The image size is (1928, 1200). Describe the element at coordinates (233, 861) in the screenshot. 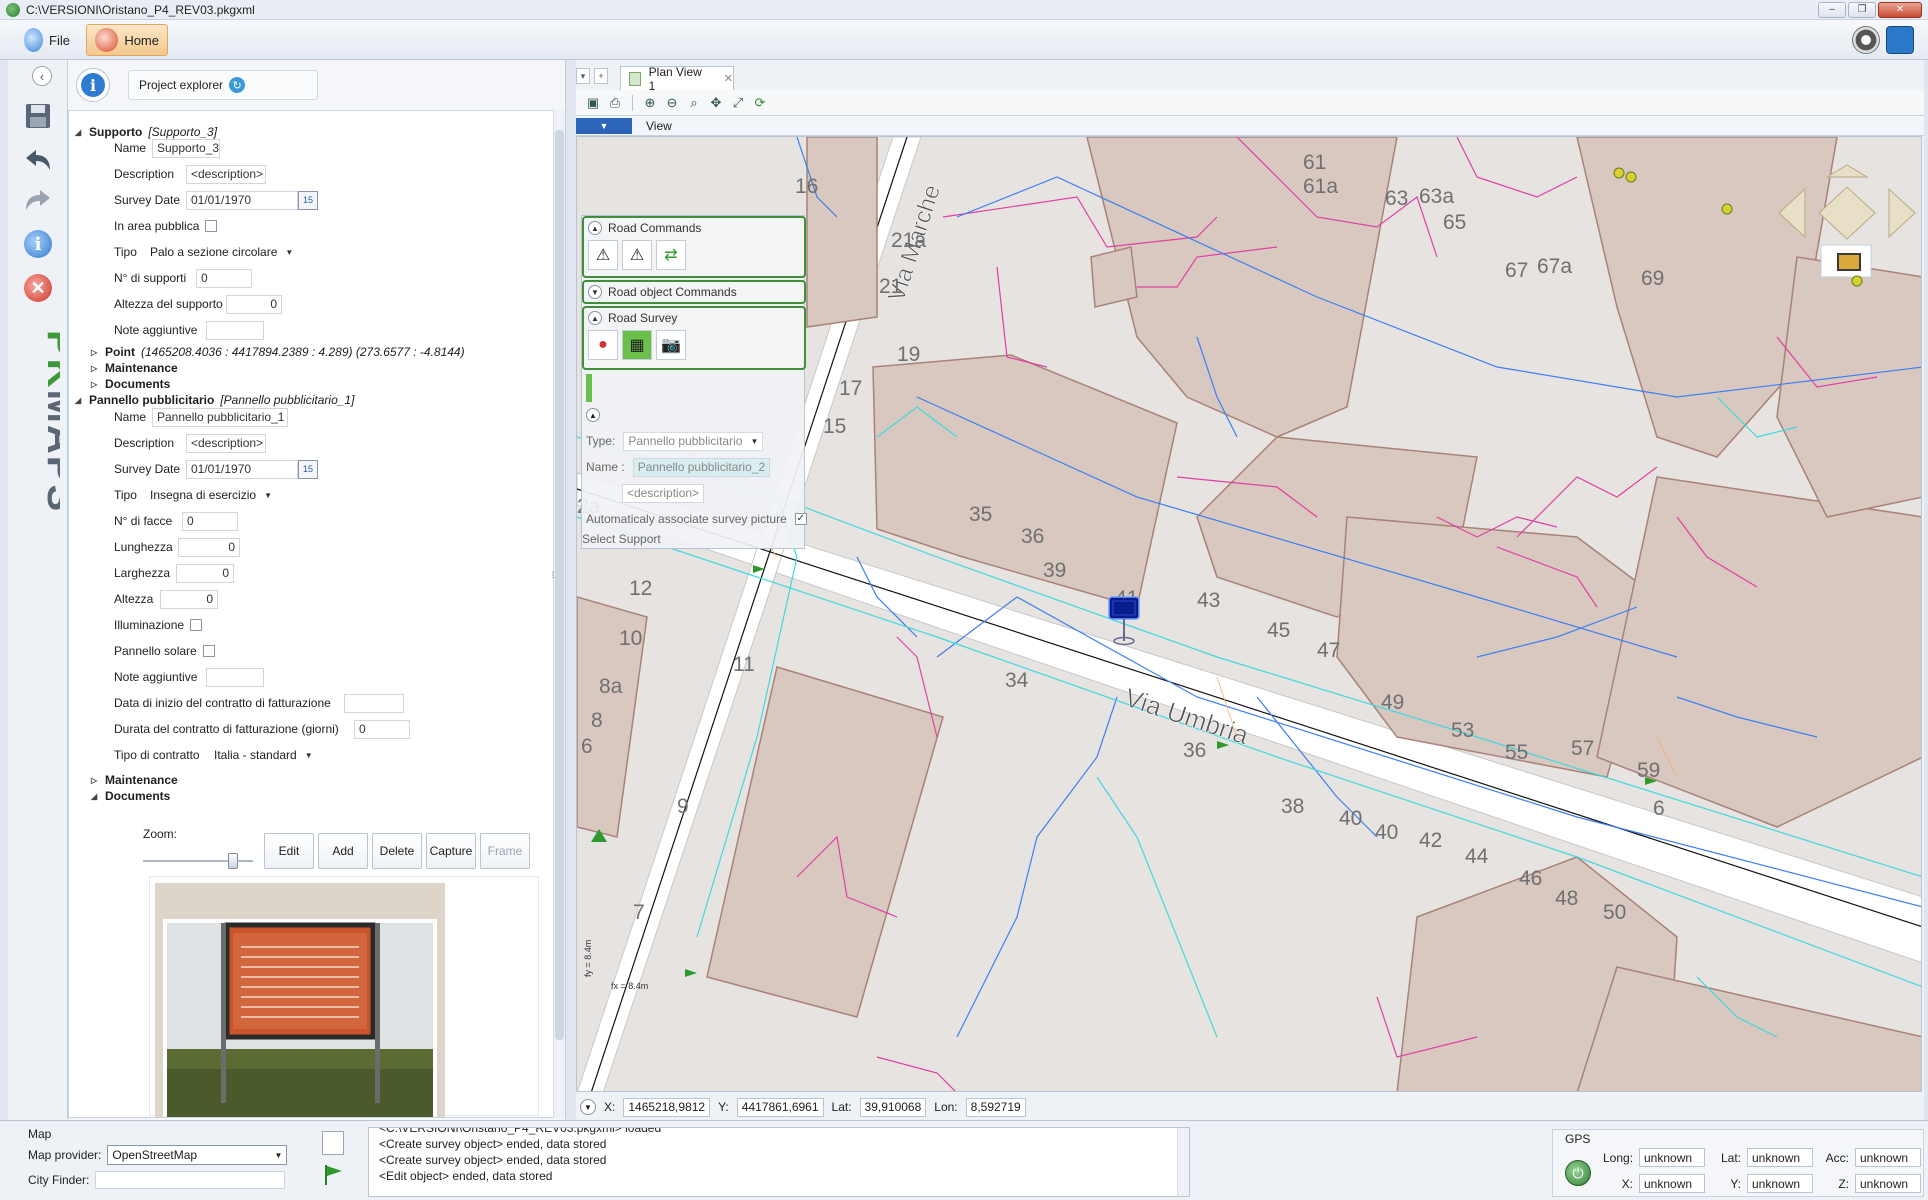

I see `zoom-slider-thumb` at that location.